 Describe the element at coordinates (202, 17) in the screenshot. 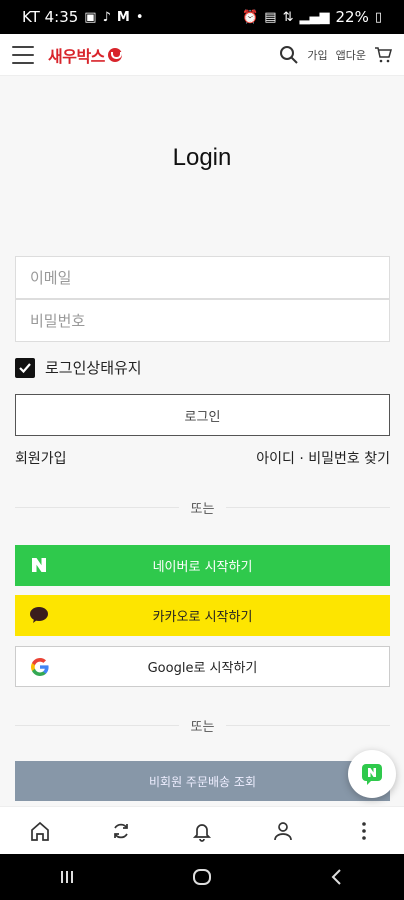

I see `status-bar: KT 4:35 ▣ ♪ M • ⏰ ▤ ⇅ ▂▄▆ 22% ▯` at that location.